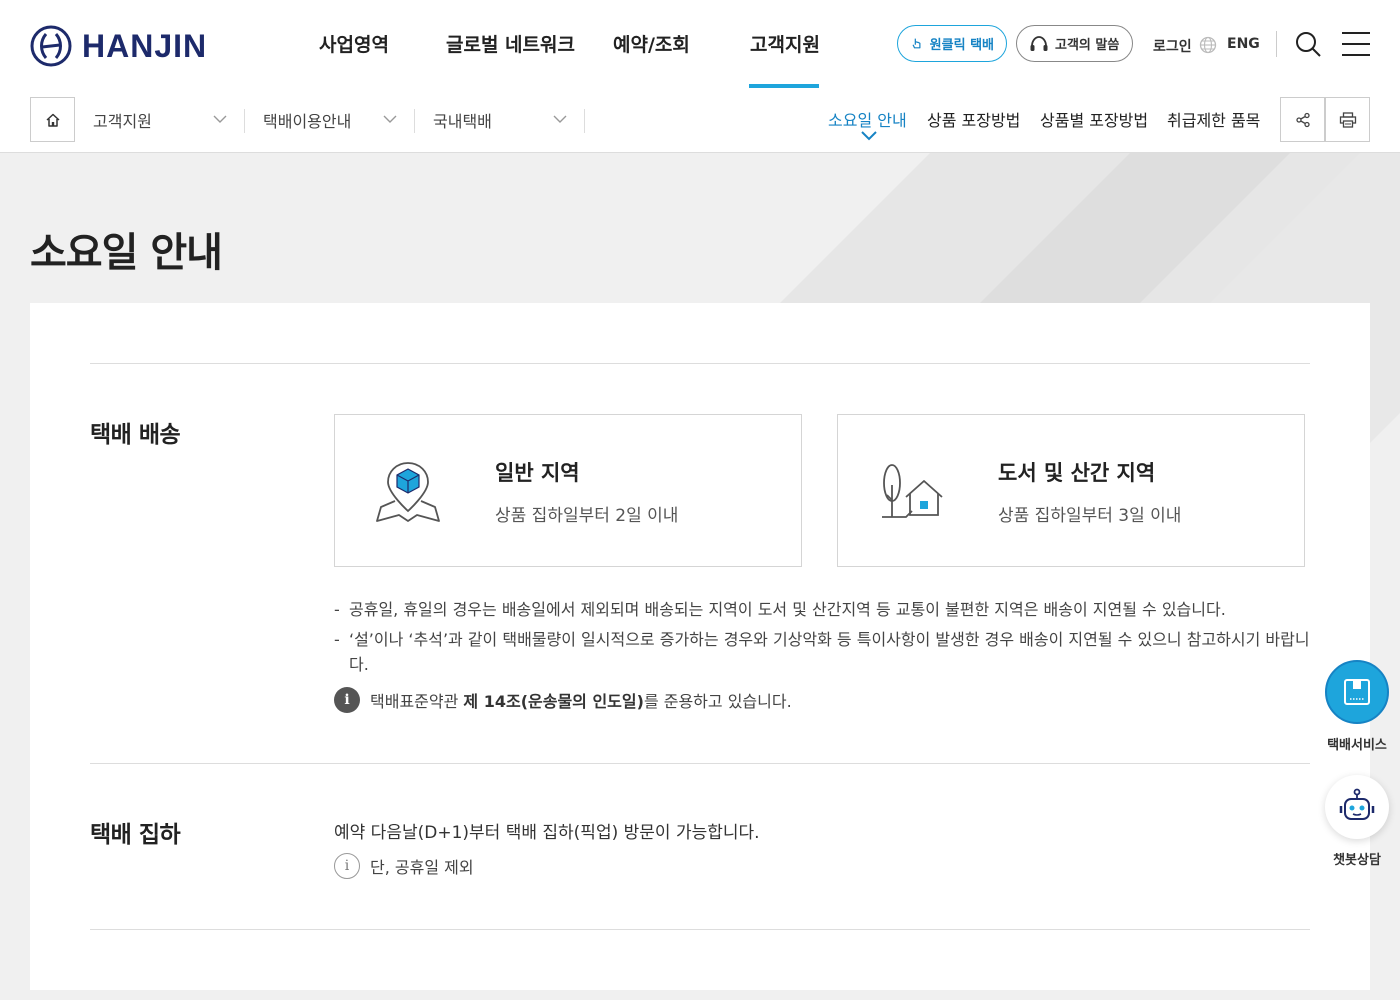 The image size is (1400, 1000). I want to click on gnb-item-network: 글로벌 네트워크, so click(510, 43).